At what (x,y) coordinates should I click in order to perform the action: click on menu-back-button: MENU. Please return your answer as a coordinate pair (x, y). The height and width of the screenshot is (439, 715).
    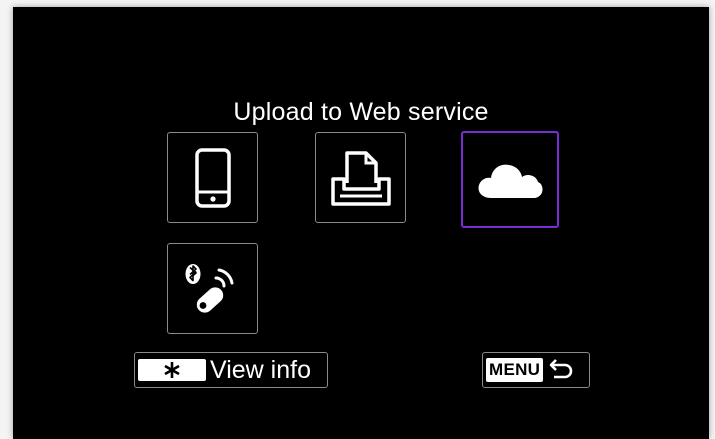
    Looking at the image, I should click on (536, 370).